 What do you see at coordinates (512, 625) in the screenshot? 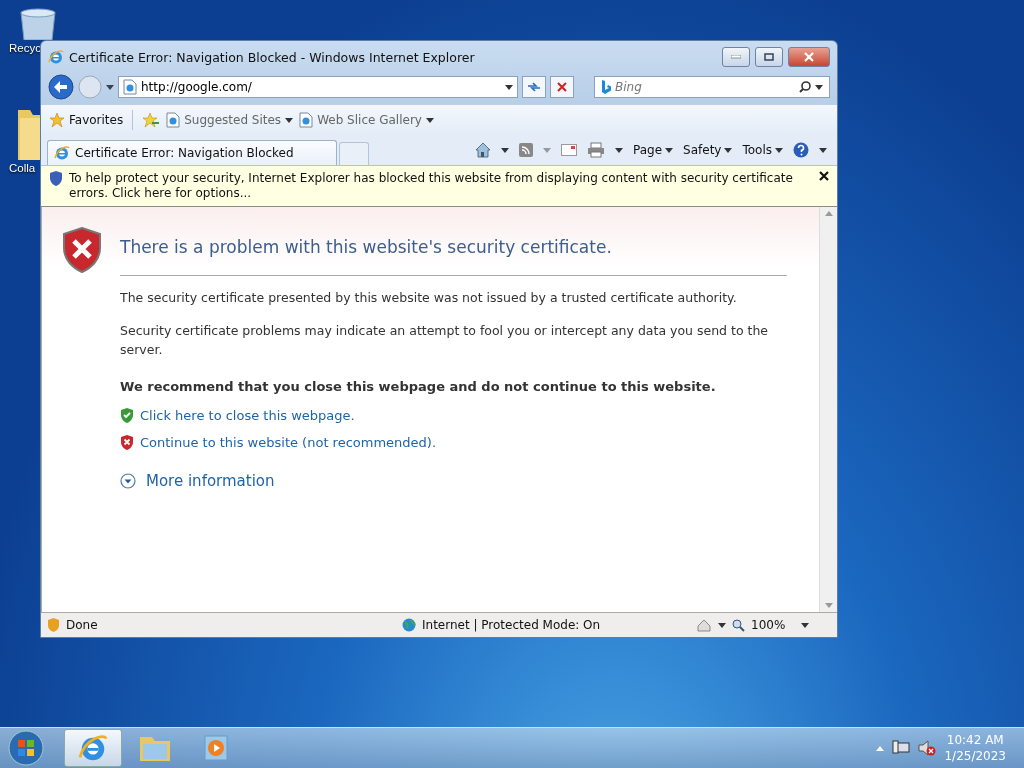
I see `zone-text: Internet | Protected Mode: On` at bounding box center [512, 625].